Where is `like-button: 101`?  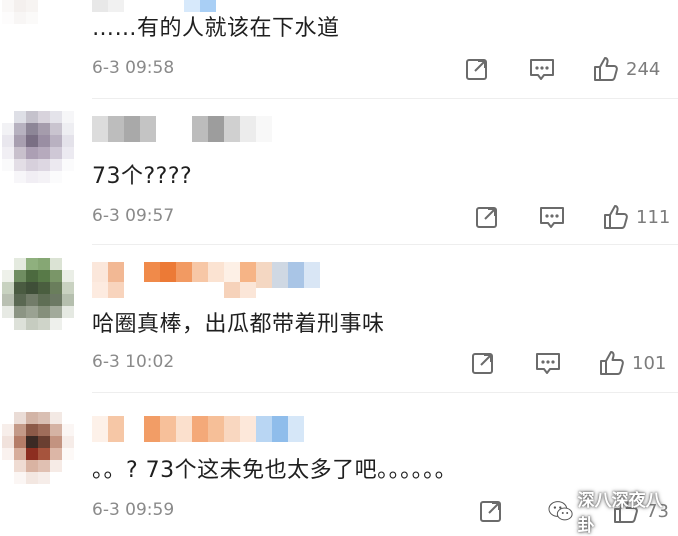 like-button: 101 is located at coordinates (632, 363).